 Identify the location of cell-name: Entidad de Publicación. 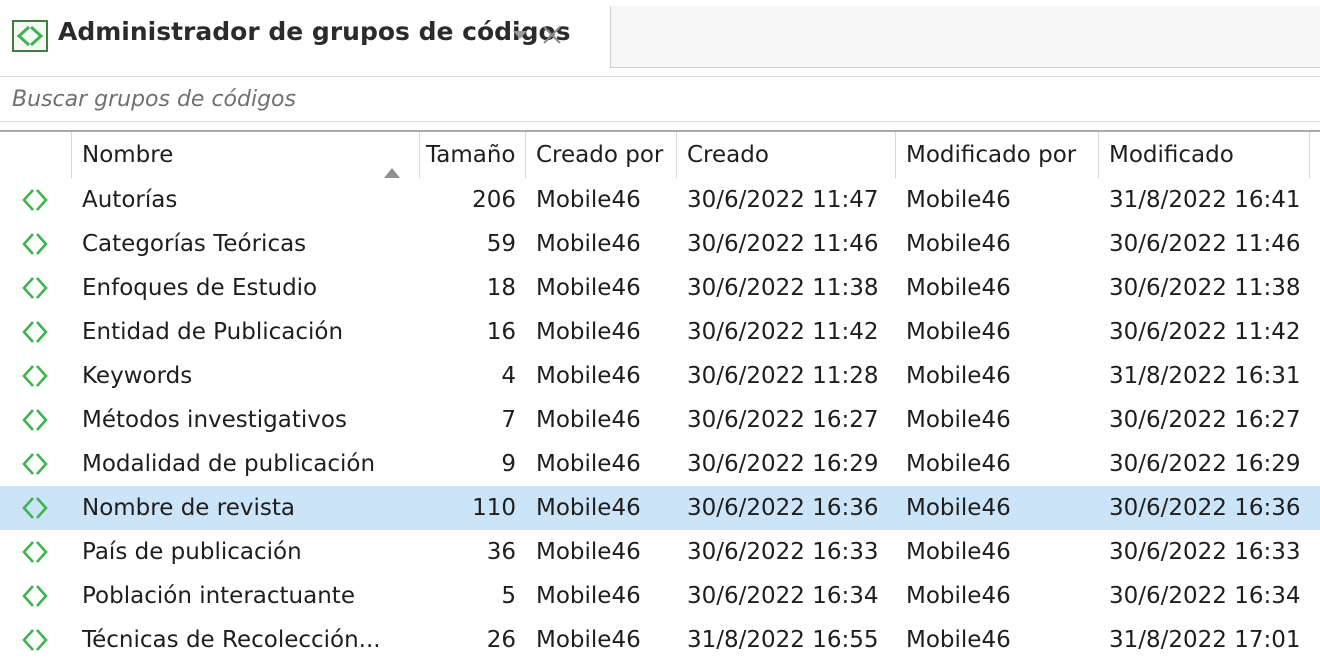
(213, 332).